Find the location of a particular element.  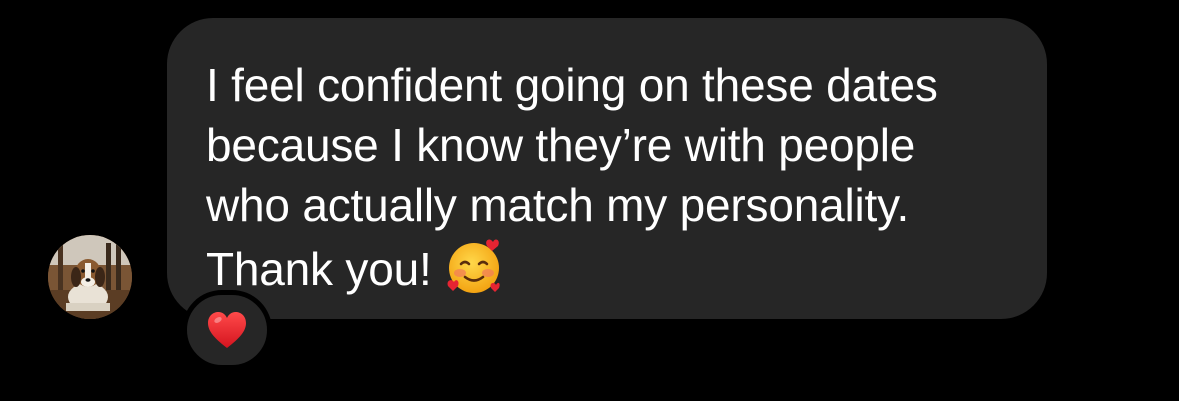

dog-photo-avatar is located at coordinates (90, 277).